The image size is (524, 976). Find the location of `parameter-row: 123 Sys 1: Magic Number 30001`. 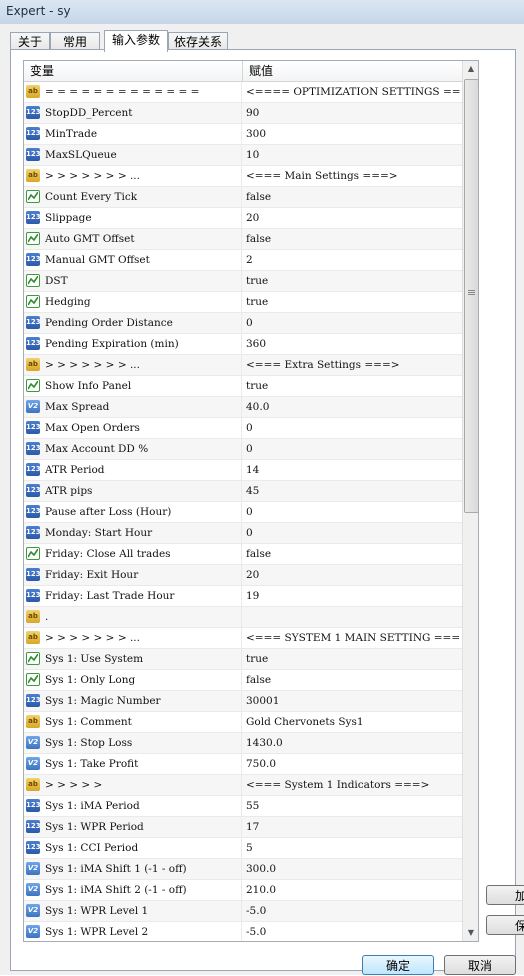

parameter-row: 123 Sys 1: Magic Number 30001 is located at coordinates (243, 701).